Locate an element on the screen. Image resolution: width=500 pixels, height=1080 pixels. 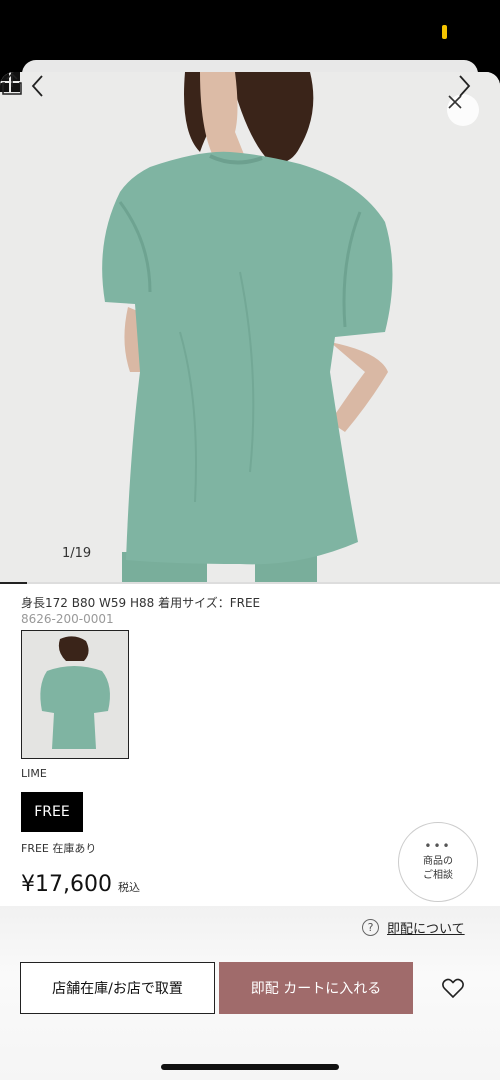
color-label: LIME is located at coordinates (34, 773).